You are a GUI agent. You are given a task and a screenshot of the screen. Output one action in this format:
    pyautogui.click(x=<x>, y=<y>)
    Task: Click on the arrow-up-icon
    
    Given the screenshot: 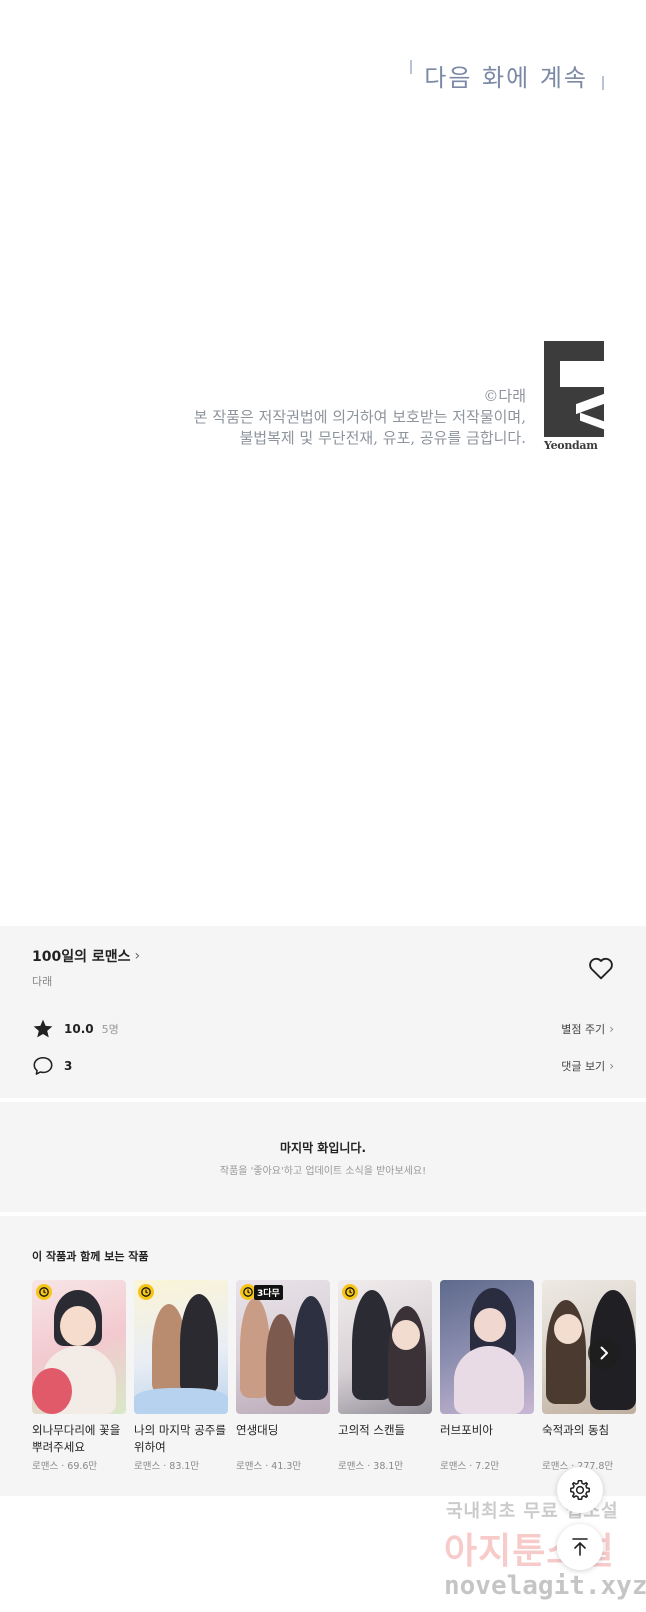 What is the action you would take?
    pyautogui.click(x=580, y=1547)
    